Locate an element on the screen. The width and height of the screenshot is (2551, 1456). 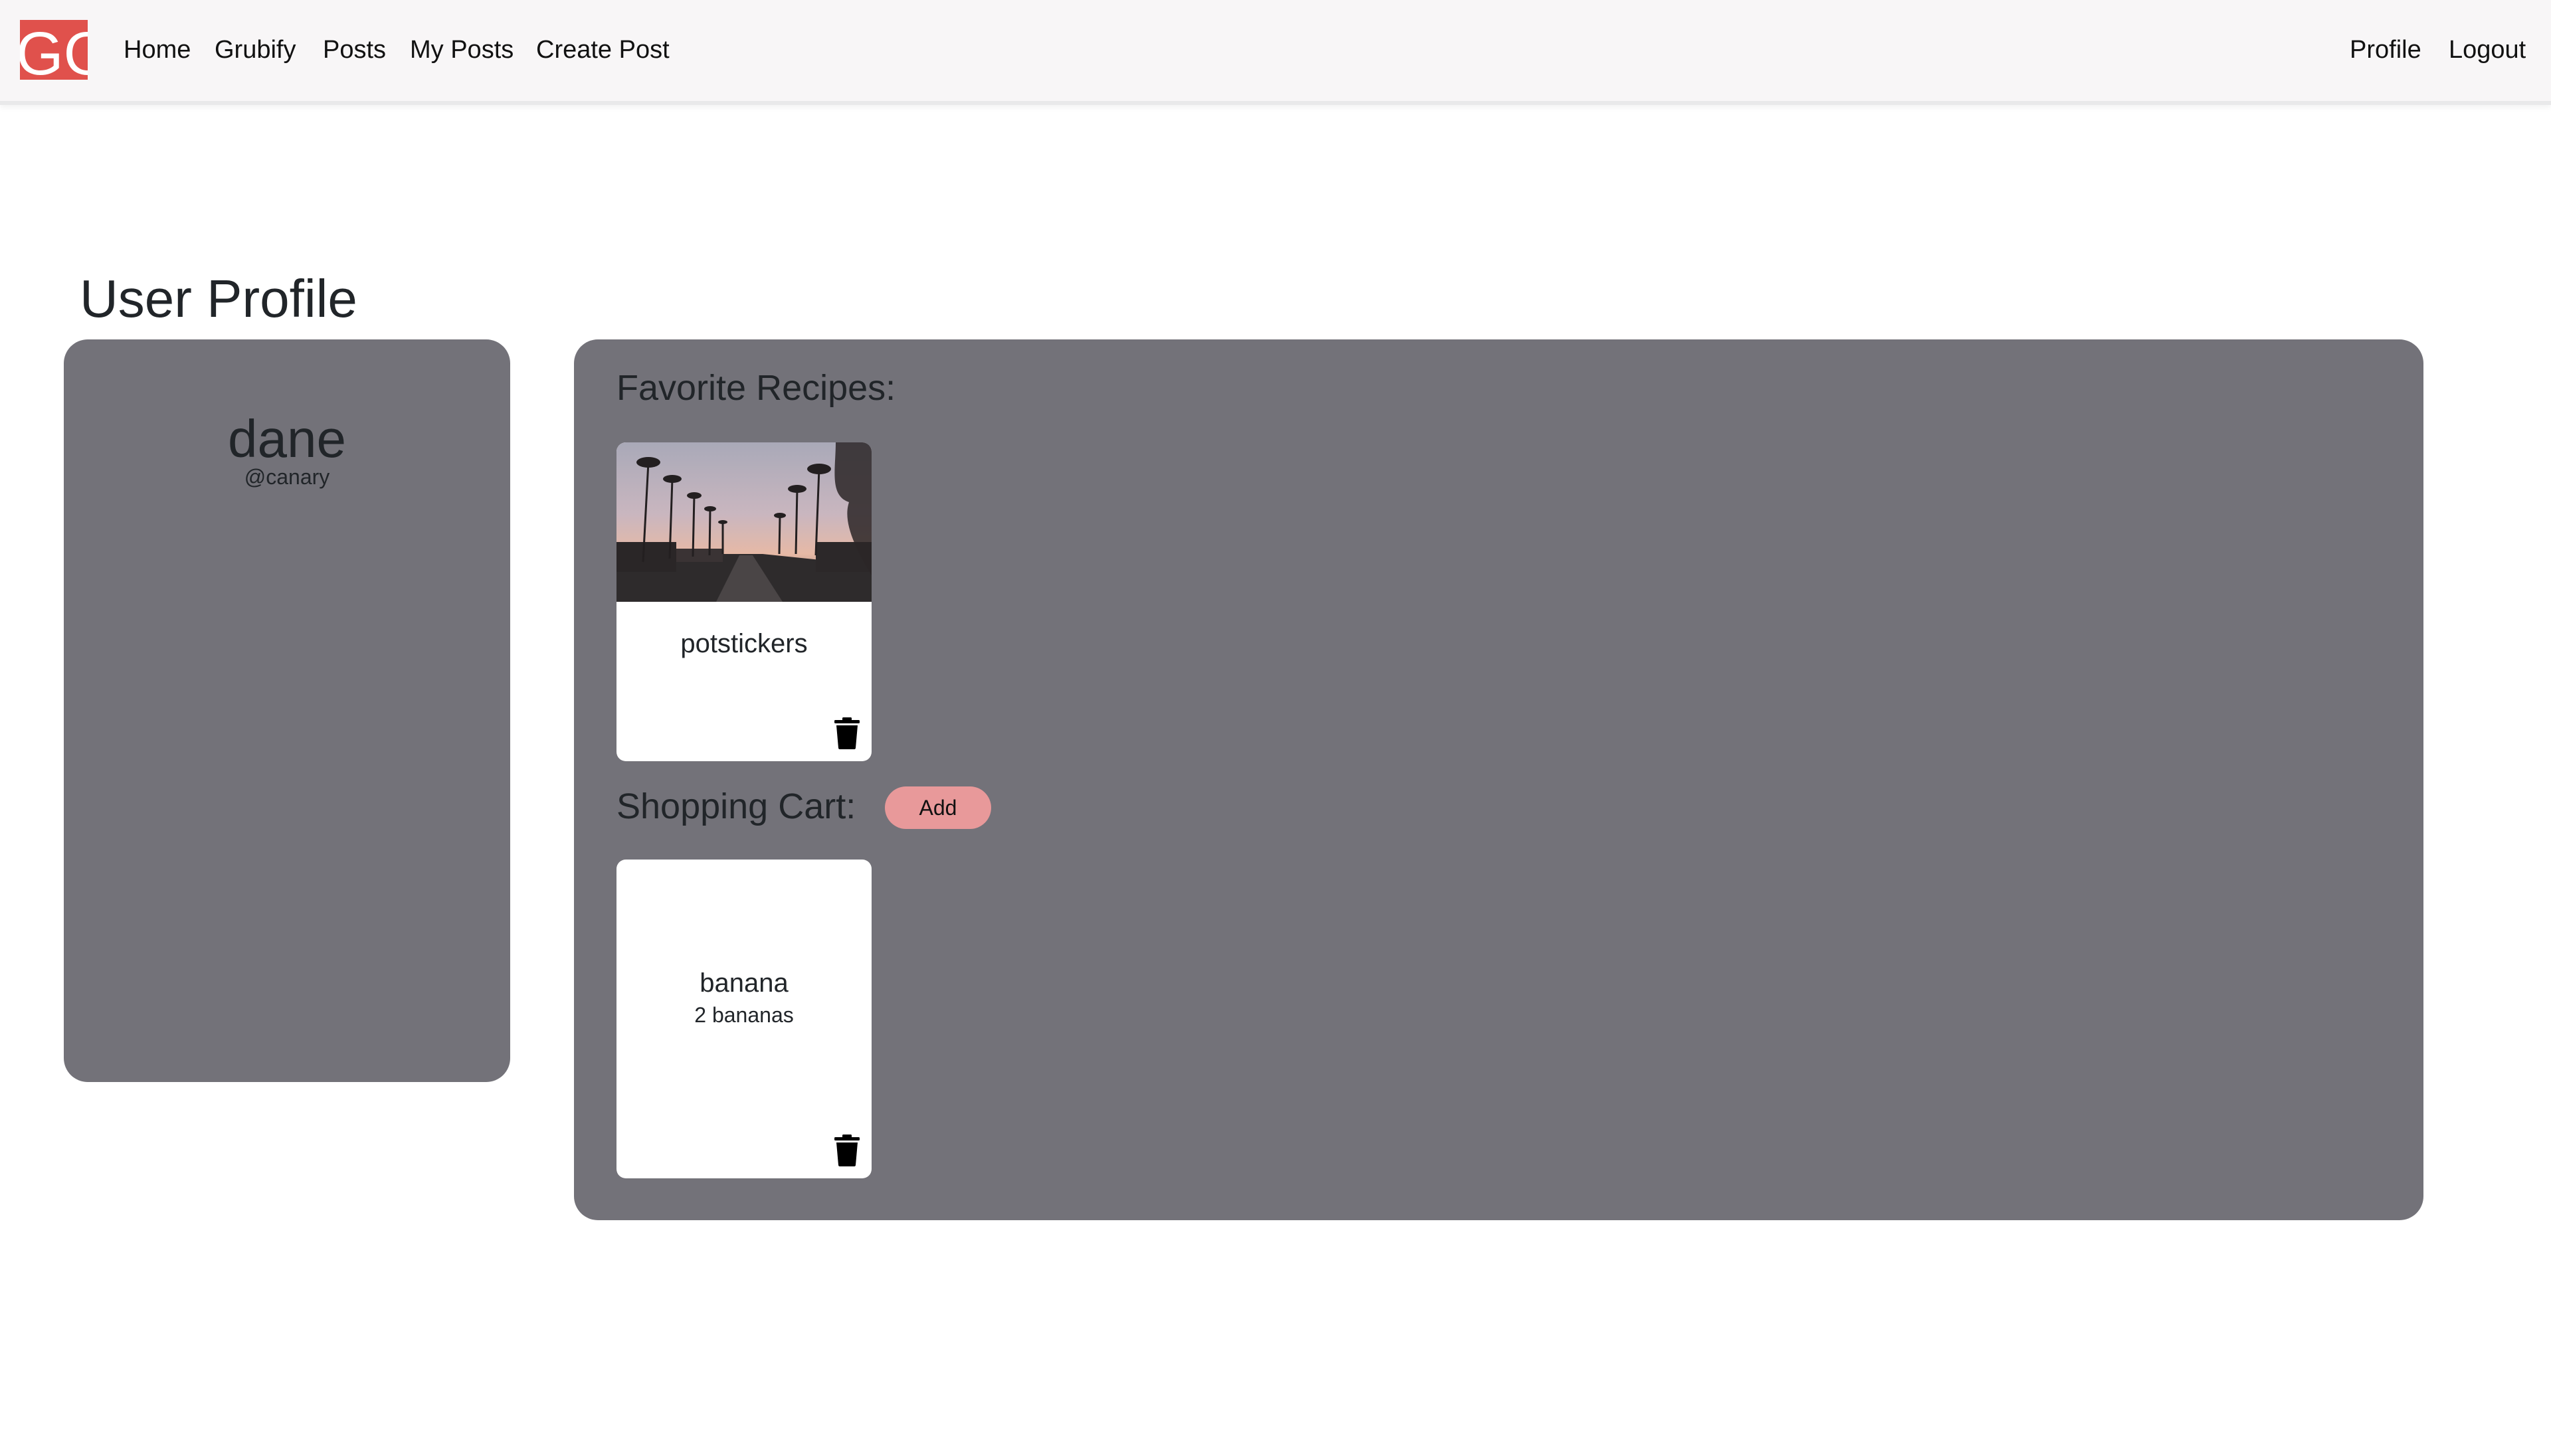
nav-my-posts-link: My Posts is located at coordinates (462, 49).